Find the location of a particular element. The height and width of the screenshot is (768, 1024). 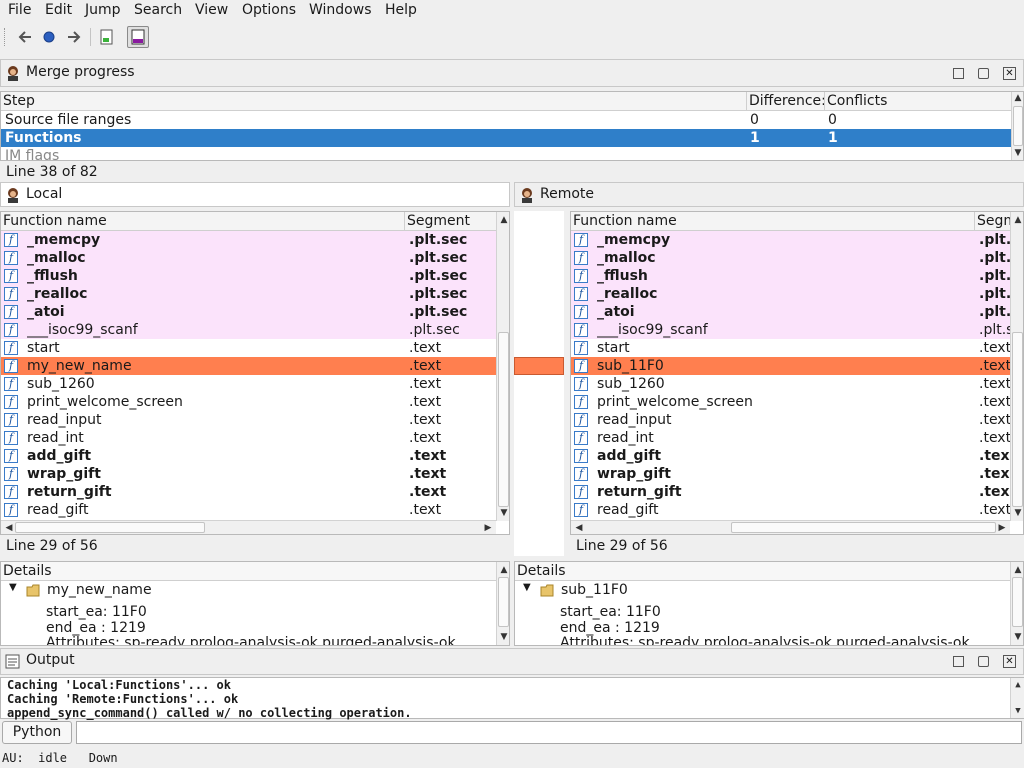

column-header-conflicts: Conflicts is located at coordinates (918, 101).